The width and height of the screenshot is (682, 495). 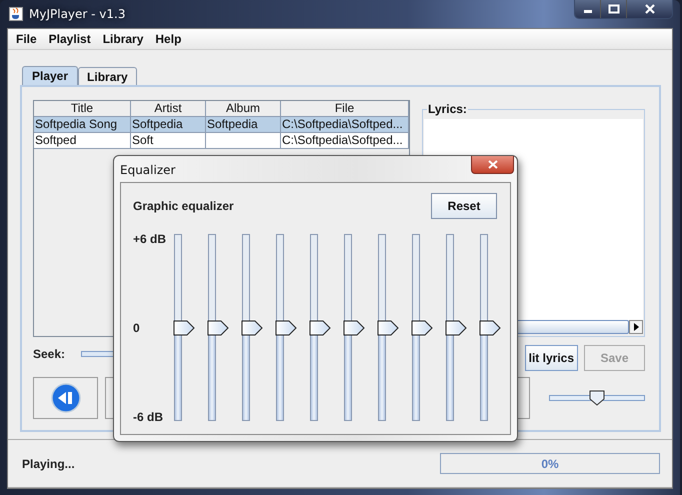 I want to click on table-cell: Soft, so click(x=143, y=140).